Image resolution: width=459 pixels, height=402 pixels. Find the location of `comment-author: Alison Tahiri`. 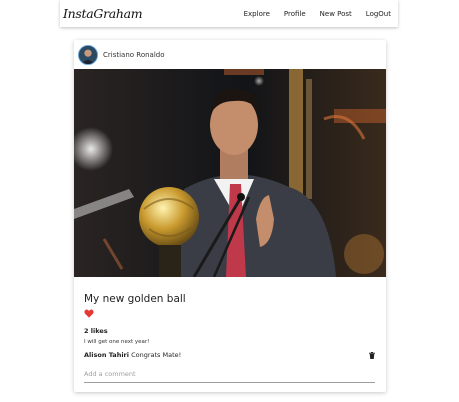

comment-author: Alison Tahiri is located at coordinates (106, 355).